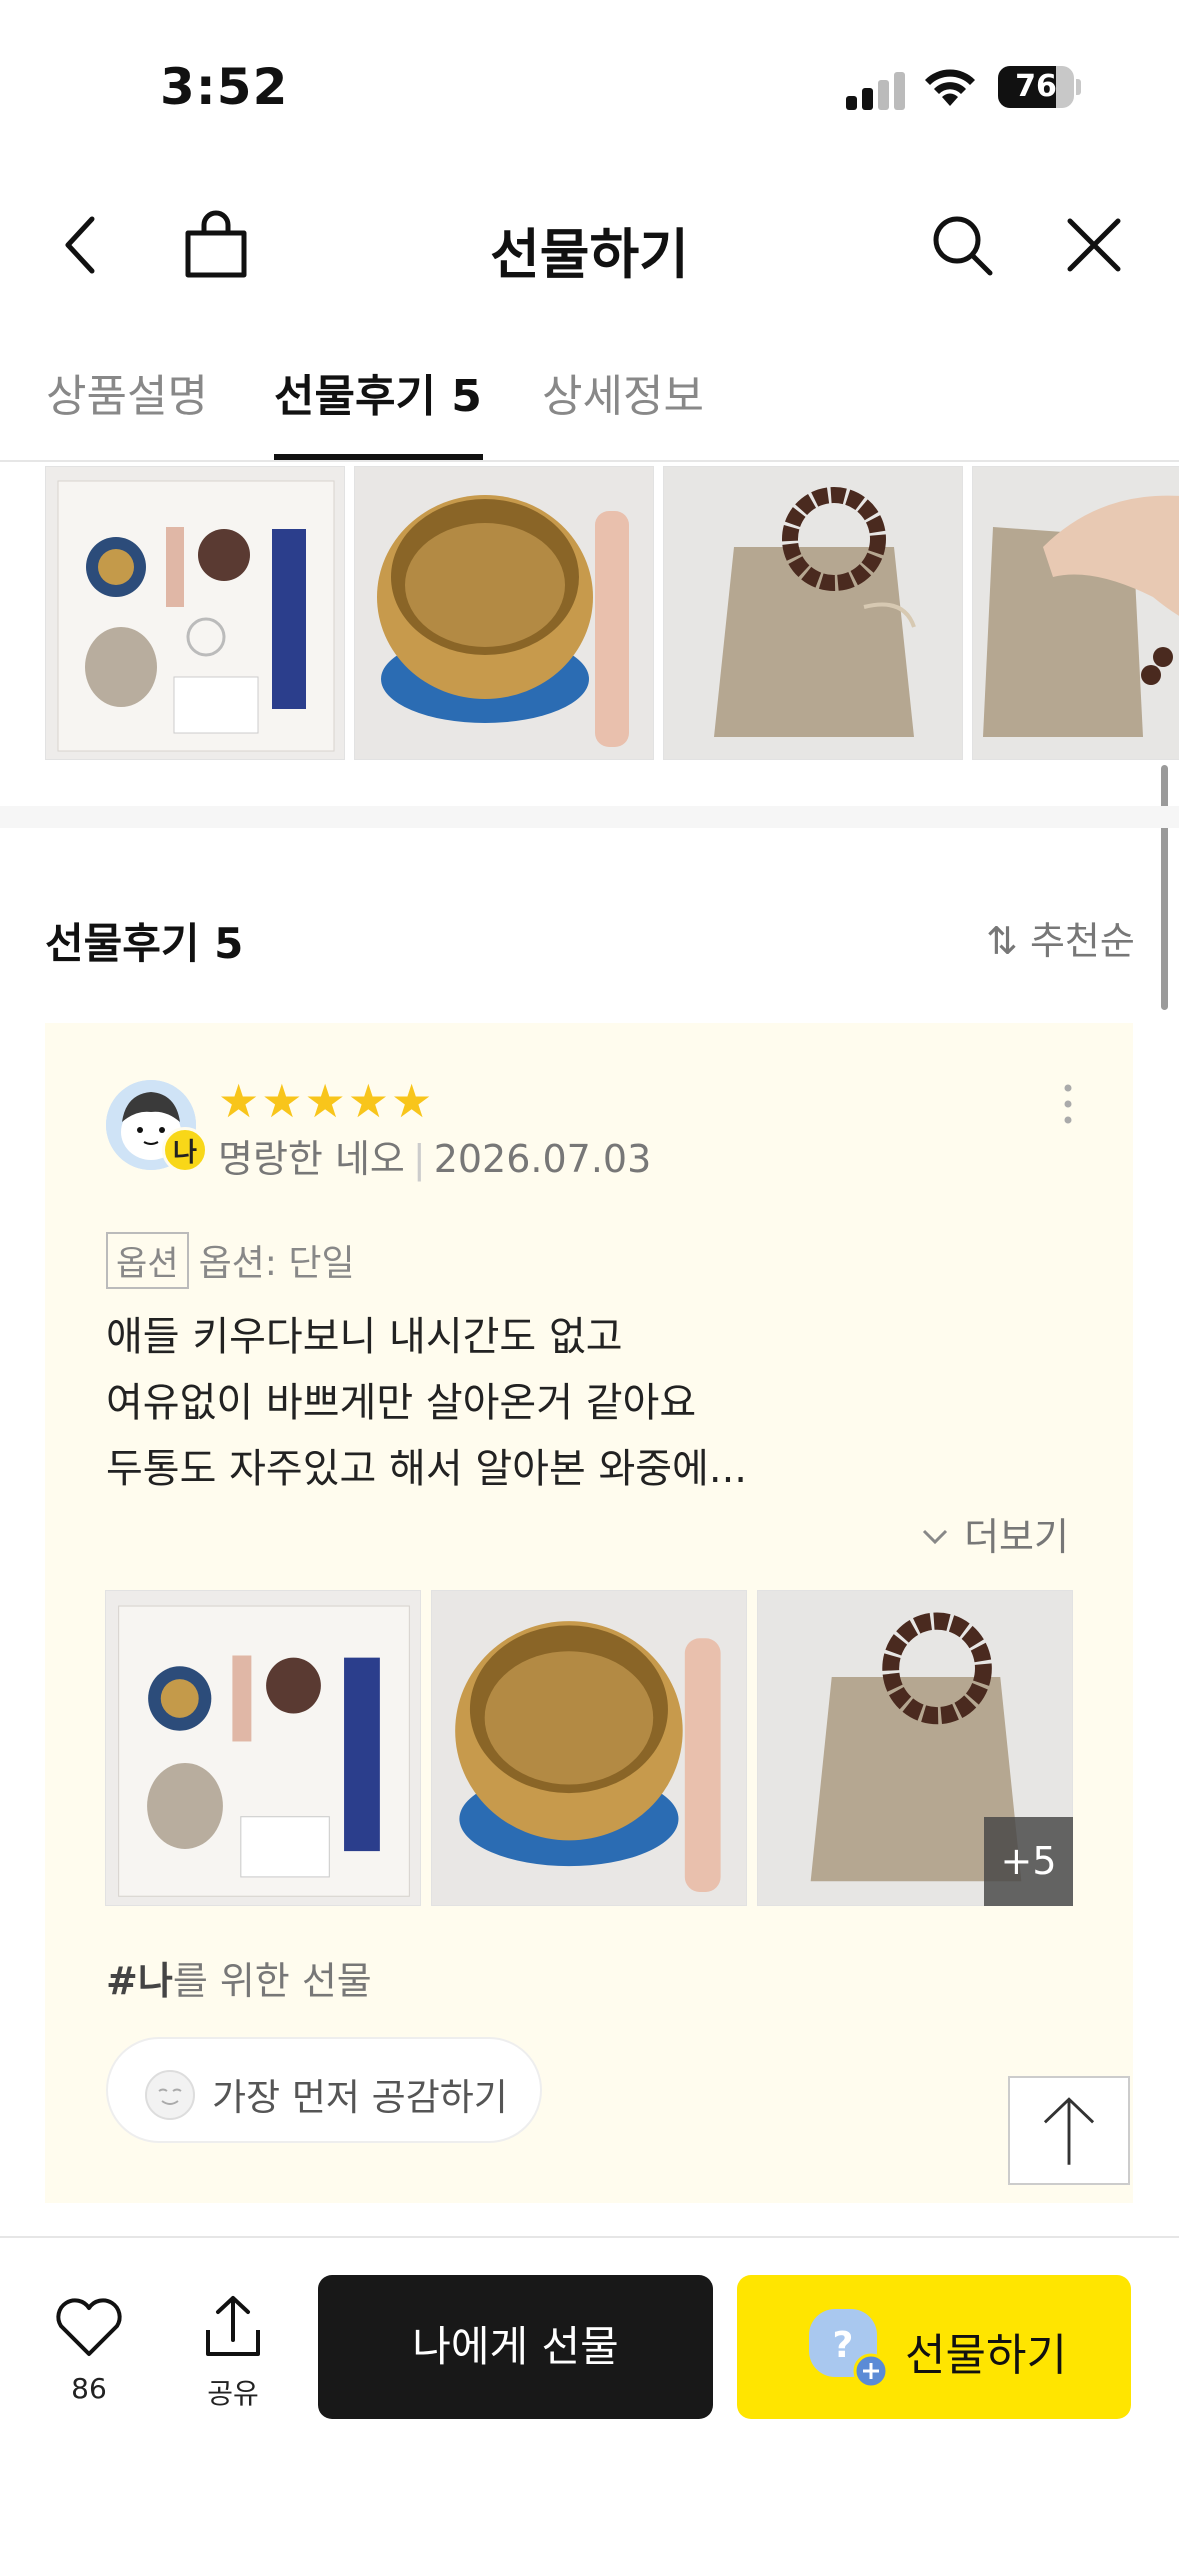  I want to click on bracelet-pouch-photo, so click(813, 613).